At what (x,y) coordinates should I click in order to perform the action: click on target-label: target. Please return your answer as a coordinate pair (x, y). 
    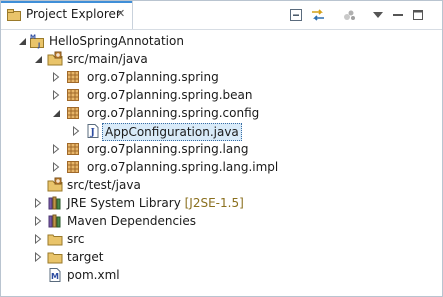
    Looking at the image, I should click on (85, 257).